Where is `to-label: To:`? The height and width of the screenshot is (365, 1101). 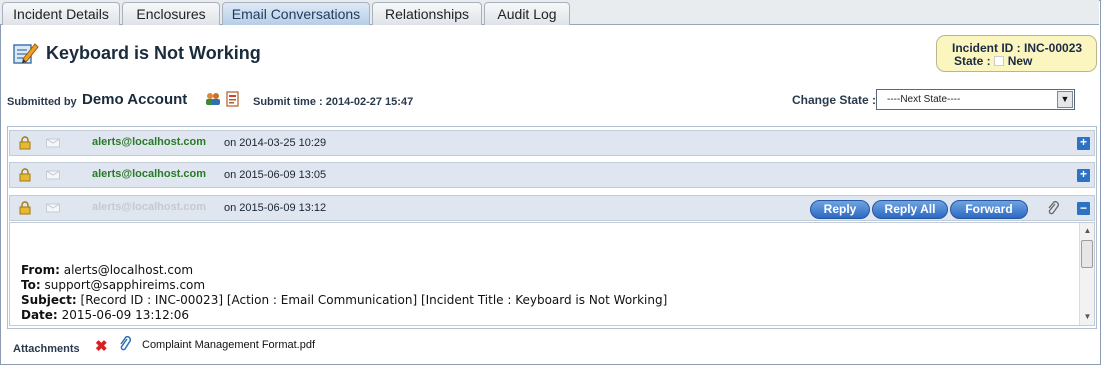
to-label: To: is located at coordinates (31, 285).